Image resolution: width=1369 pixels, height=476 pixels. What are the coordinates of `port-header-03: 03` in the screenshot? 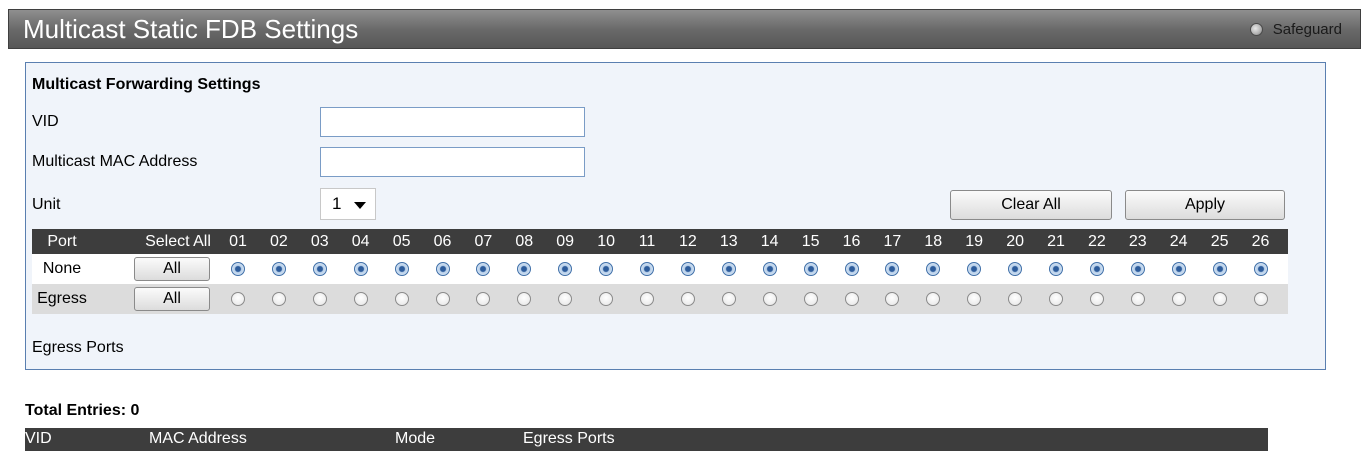 It's located at (319, 241).